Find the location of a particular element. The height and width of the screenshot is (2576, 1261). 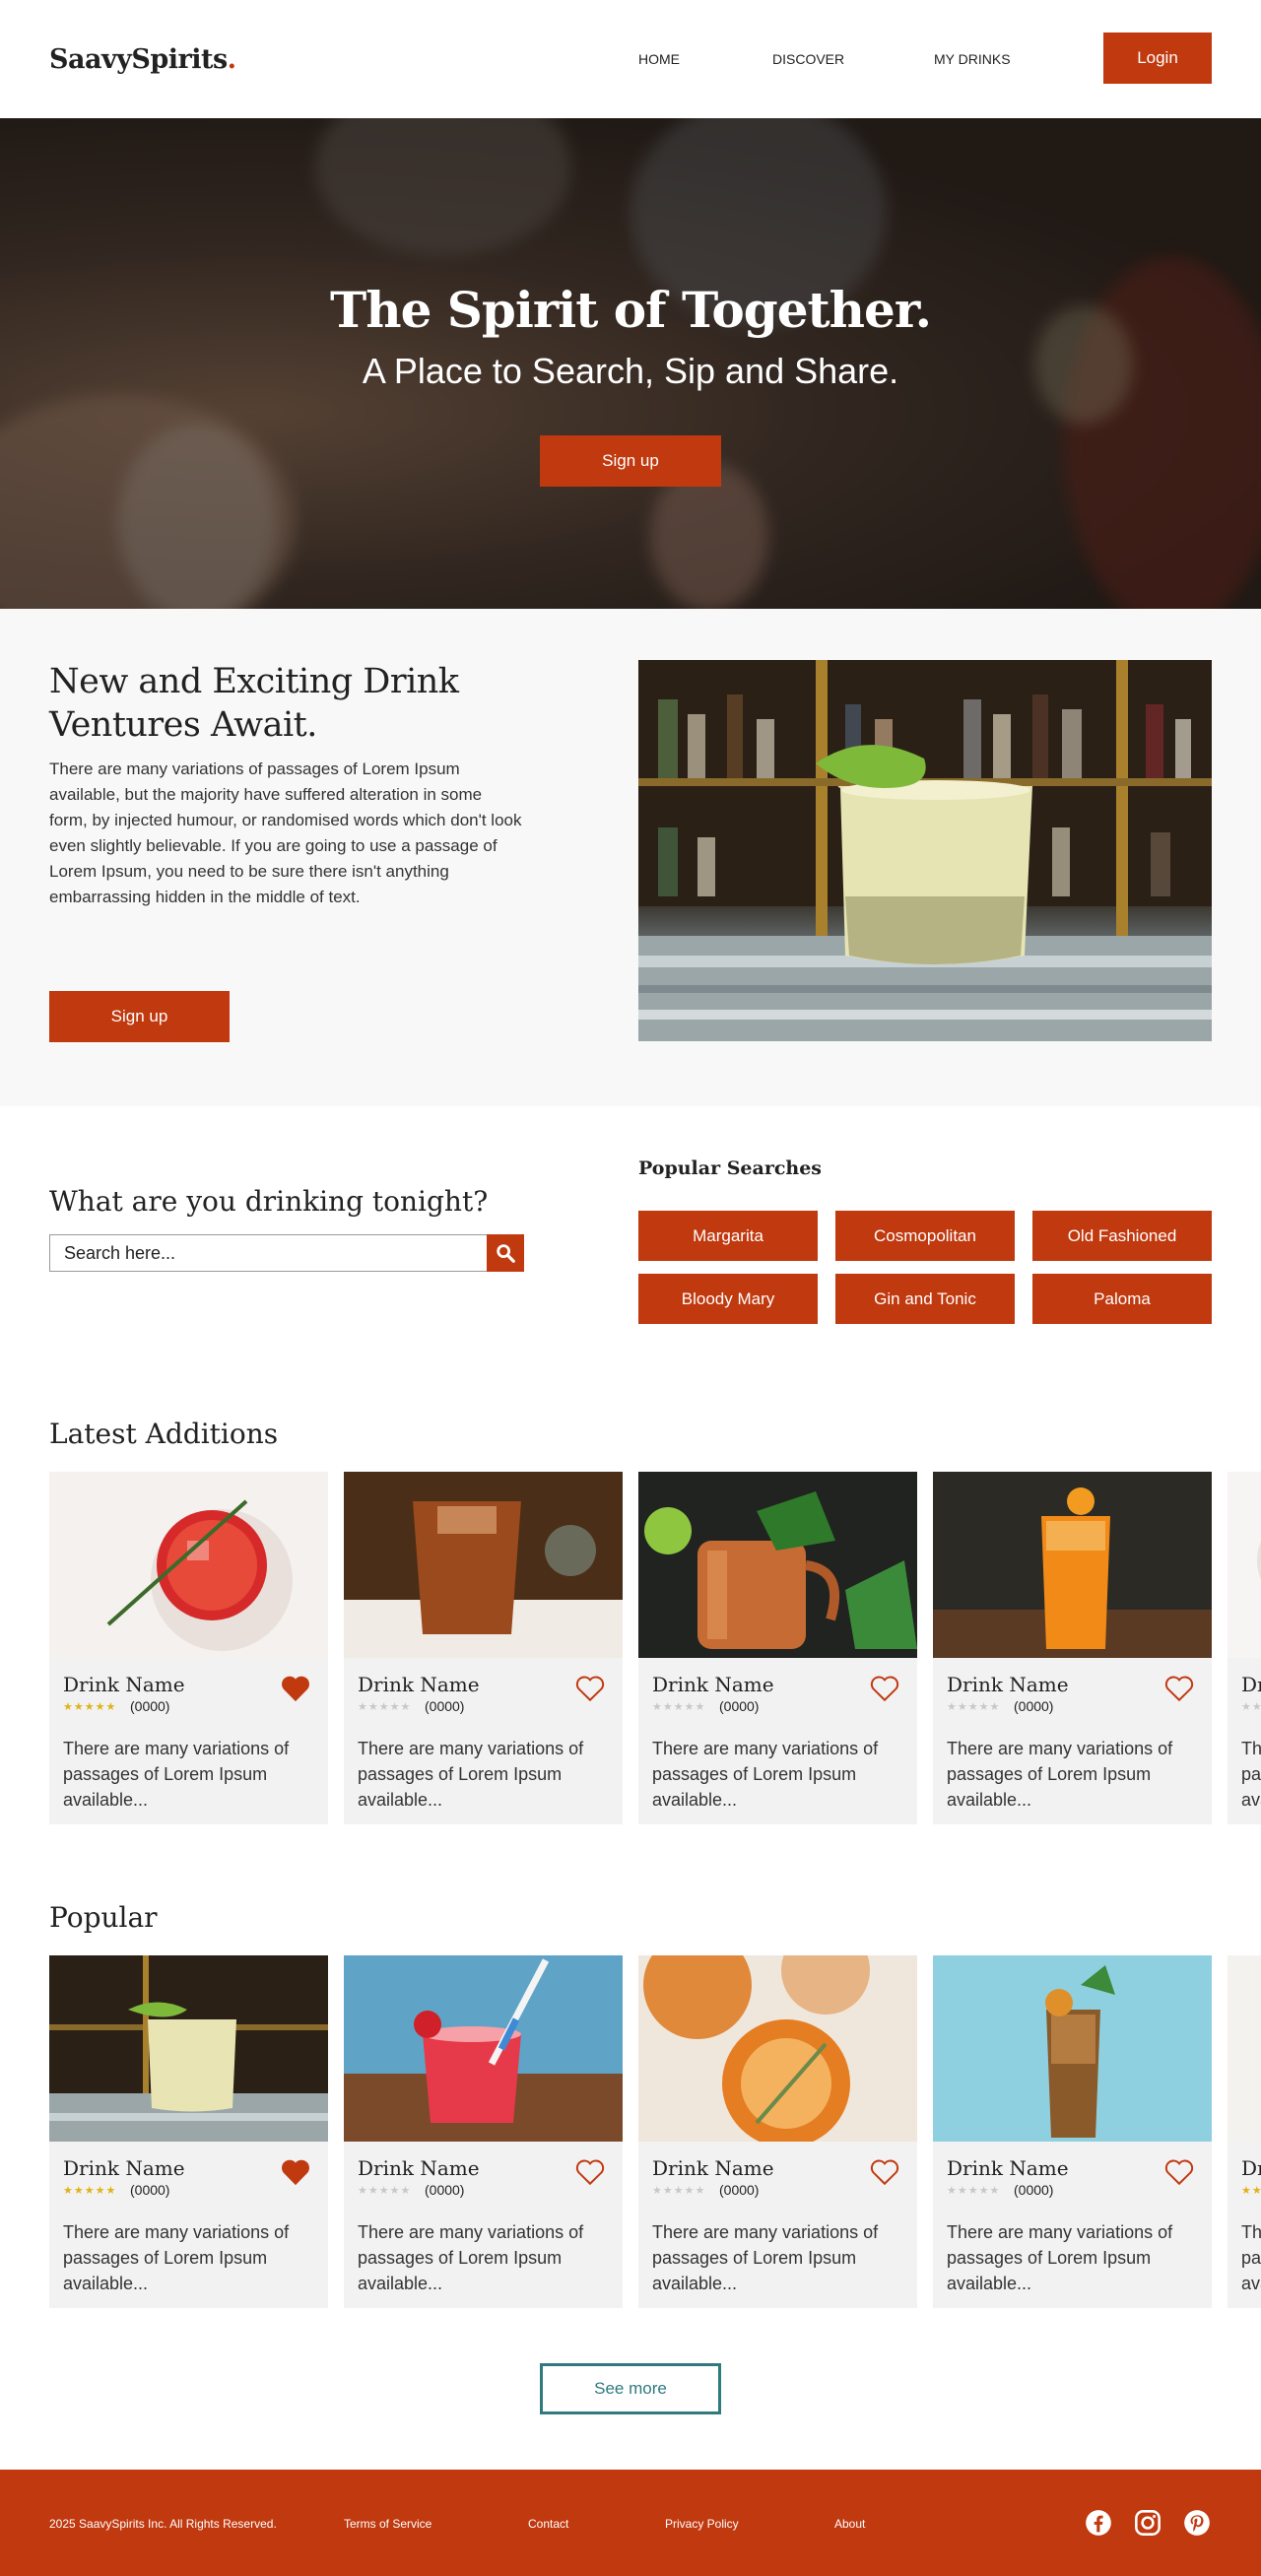

footer-privacy-link: Privacy Policy is located at coordinates (702, 2524).